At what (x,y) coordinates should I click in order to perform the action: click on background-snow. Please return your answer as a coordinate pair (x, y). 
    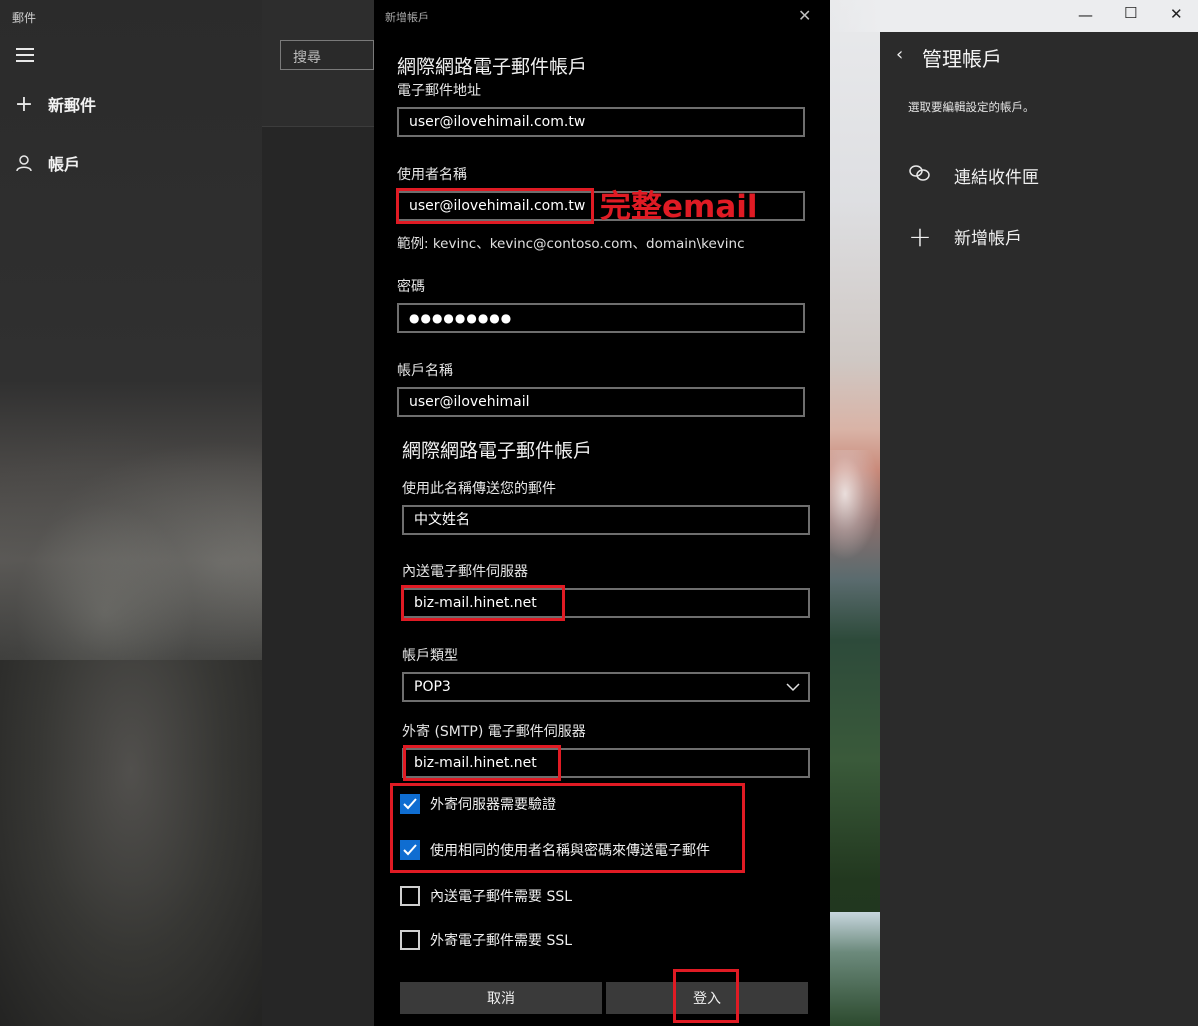
    Looking at the image, I should click on (855, 505).